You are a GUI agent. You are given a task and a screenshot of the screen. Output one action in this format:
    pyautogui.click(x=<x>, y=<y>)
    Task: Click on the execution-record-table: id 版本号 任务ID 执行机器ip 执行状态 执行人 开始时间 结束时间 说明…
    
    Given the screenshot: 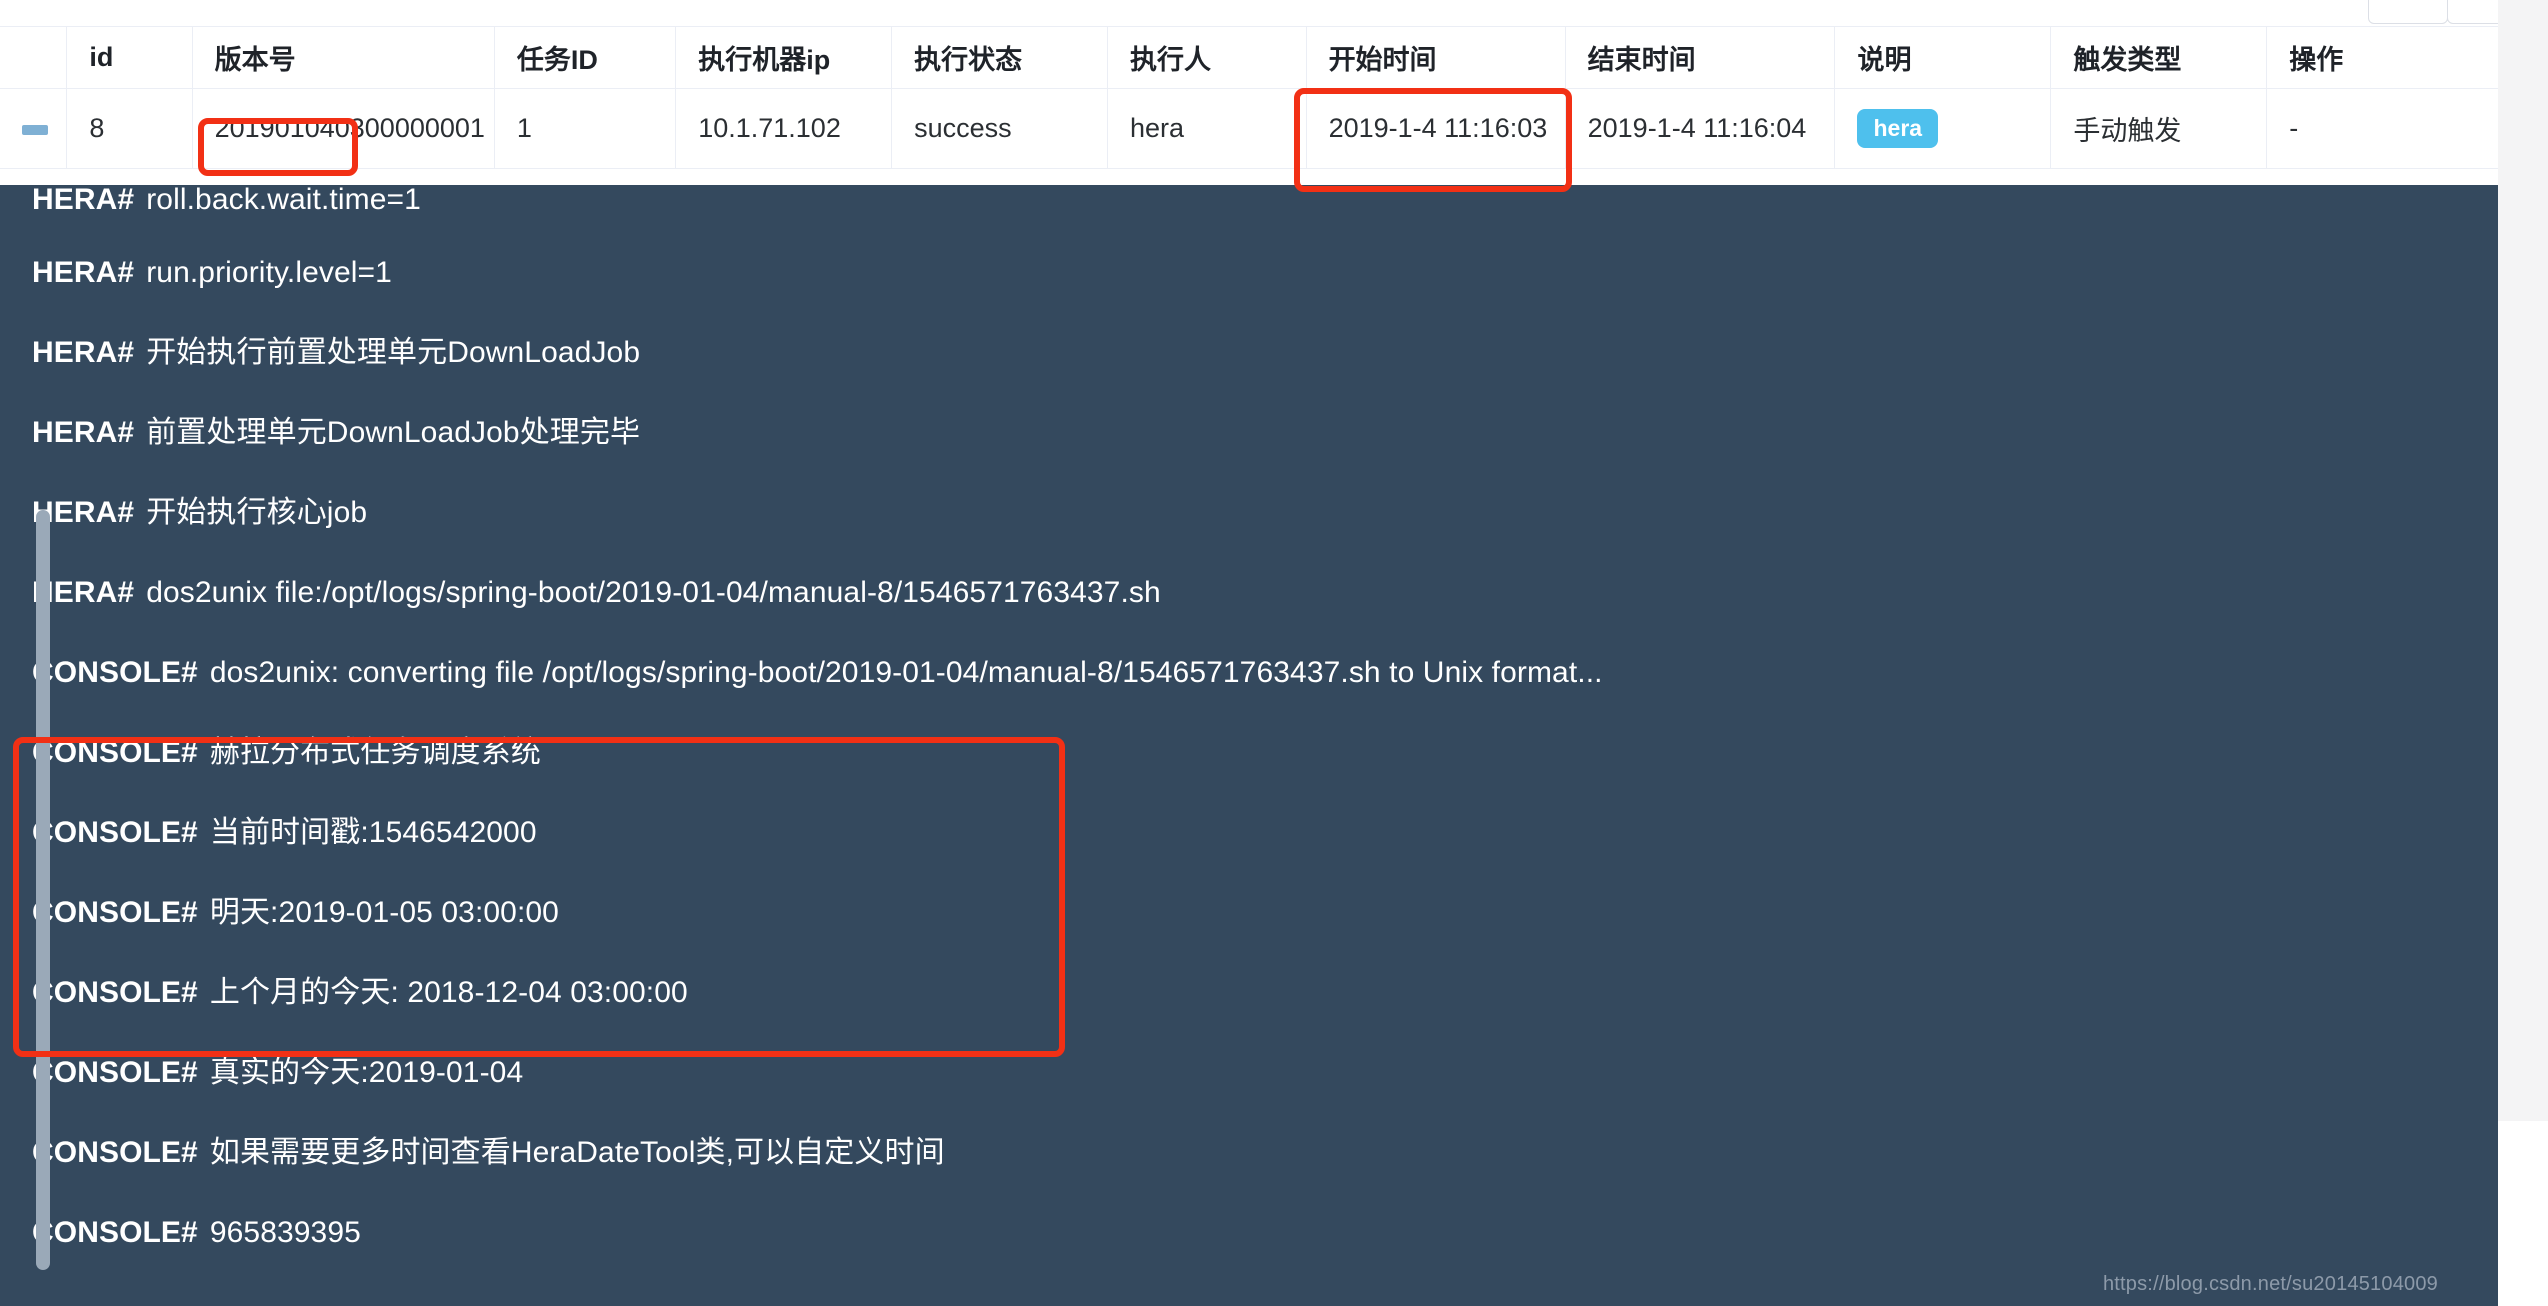 What is the action you would take?
    pyautogui.click(x=1274, y=97)
    